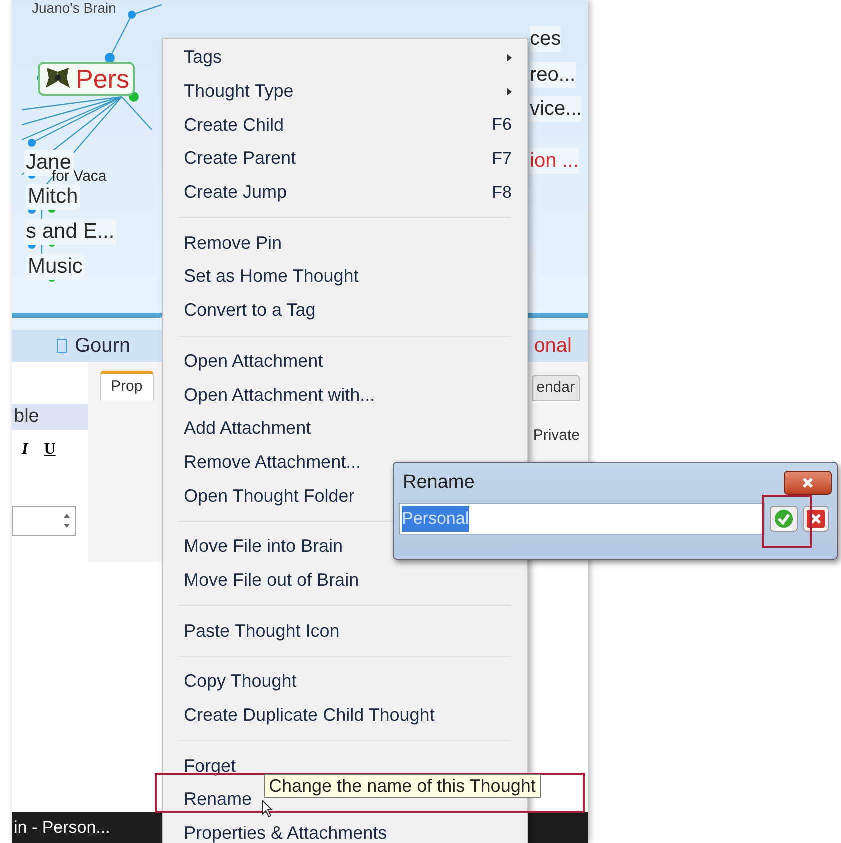  What do you see at coordinates (268, 809) in the screenshot?
I see `mouse-cursor-icon` at bounding box center [268, 809].